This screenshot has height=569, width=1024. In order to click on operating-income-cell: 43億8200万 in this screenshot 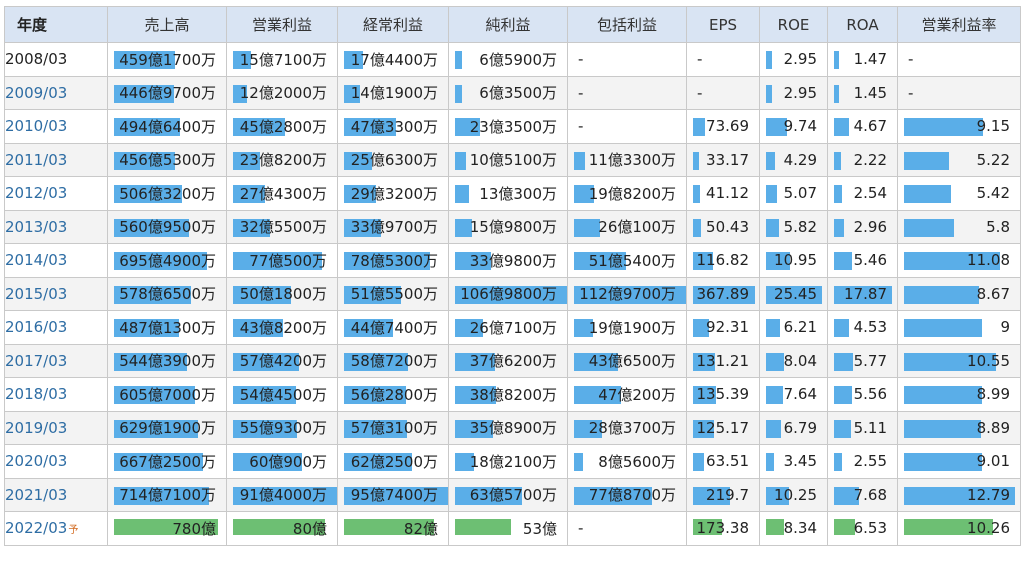, I will do `click(282, 327)`.